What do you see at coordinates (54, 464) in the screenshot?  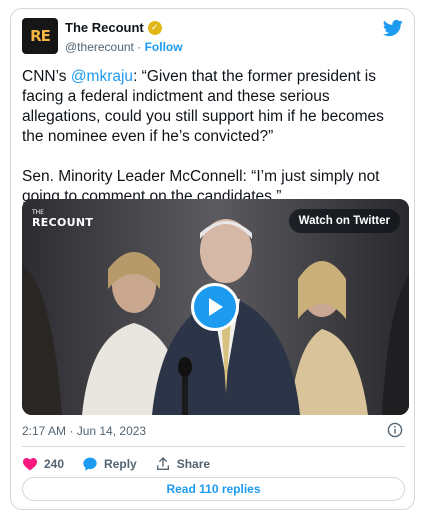 I see `like-count: 240` at bounding box center [54, 464].